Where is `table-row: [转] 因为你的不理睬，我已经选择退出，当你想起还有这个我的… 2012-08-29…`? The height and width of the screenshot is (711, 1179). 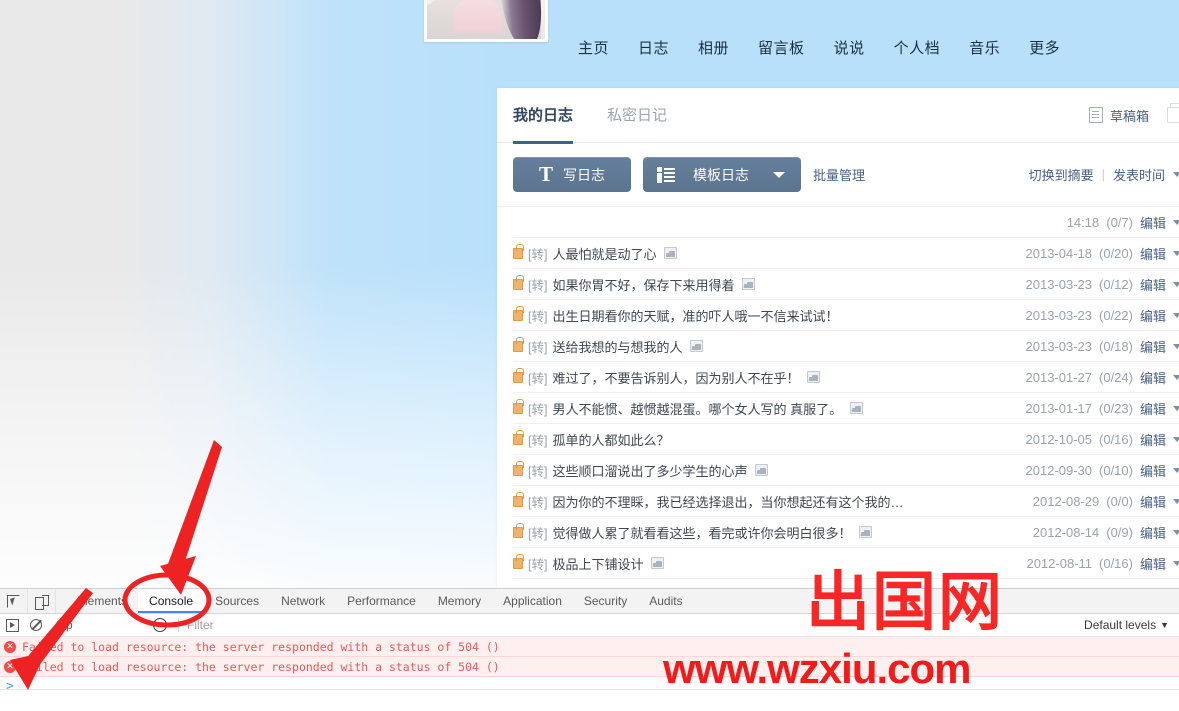 table-row: [转] 因为你的不理睬，我已经选择退出，当你想起还有这个我的… 2012-08-29… is located at coordinates (846, 501).